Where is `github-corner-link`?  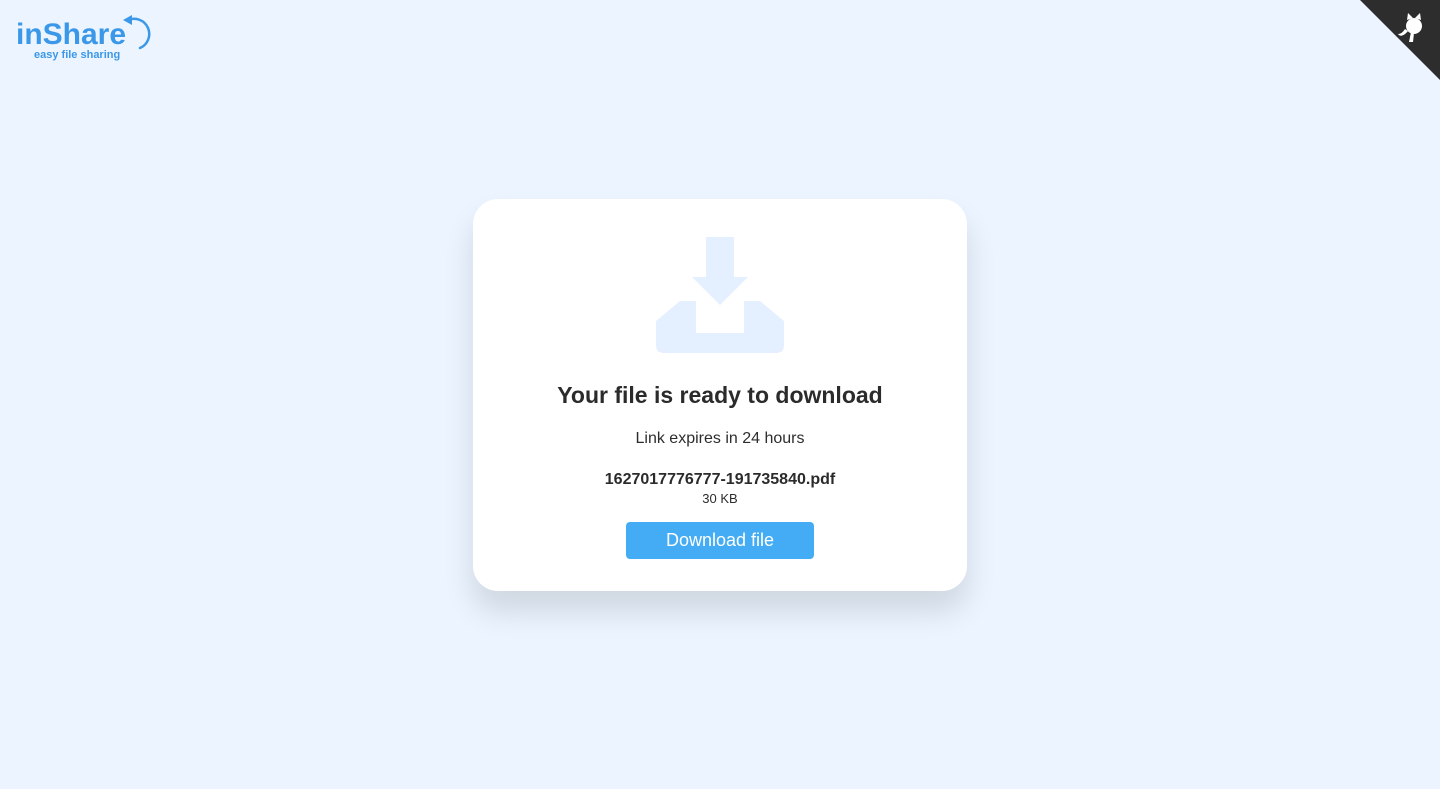 github-corner-link is located at coordinates (1400, 40).